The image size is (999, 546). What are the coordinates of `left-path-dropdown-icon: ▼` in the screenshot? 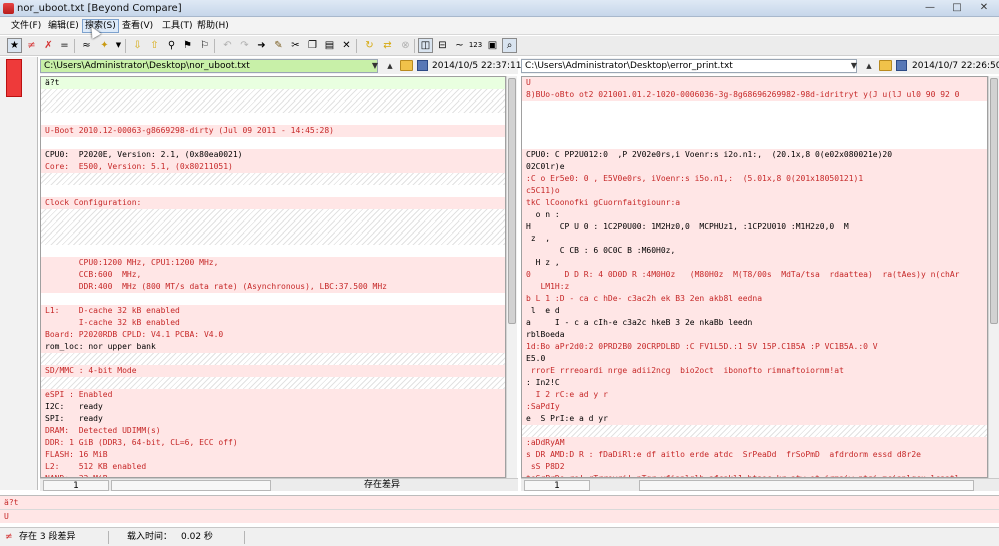 It's located at (375, 66).